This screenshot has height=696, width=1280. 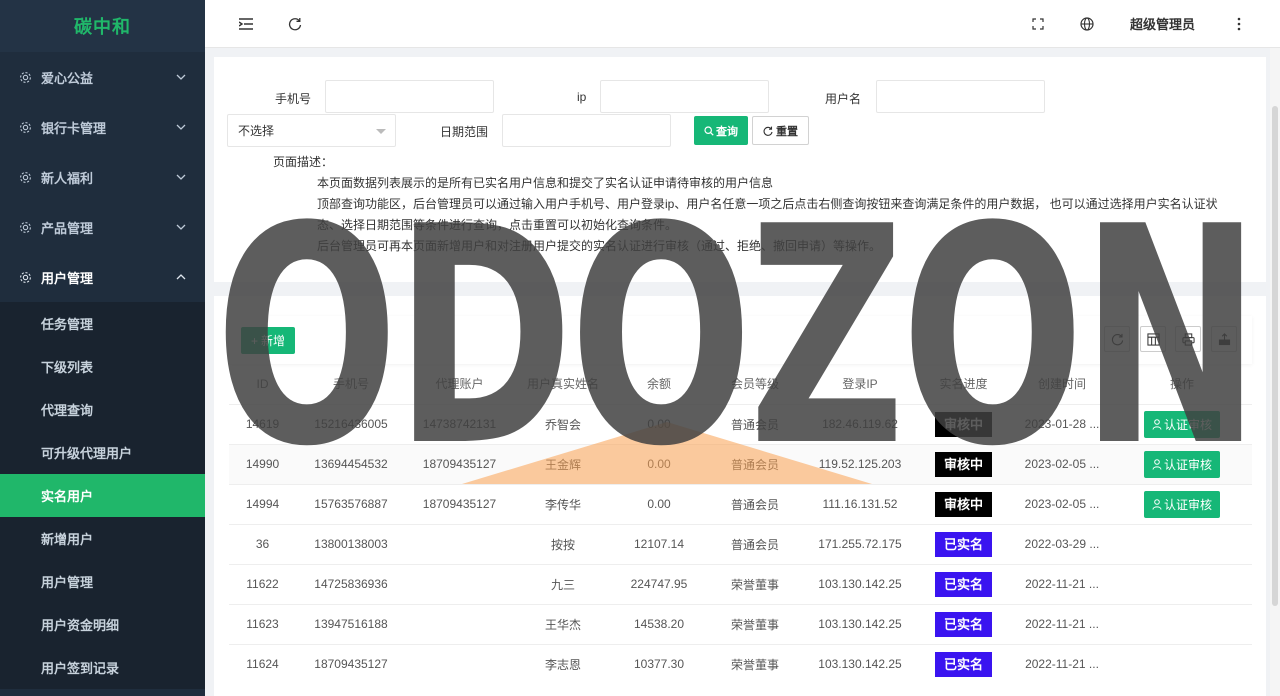 What do you see at coordinates (102, 581) in the screenshot?
I see `submenu-user-management: 用户管理` at bounding box center [102, 581].